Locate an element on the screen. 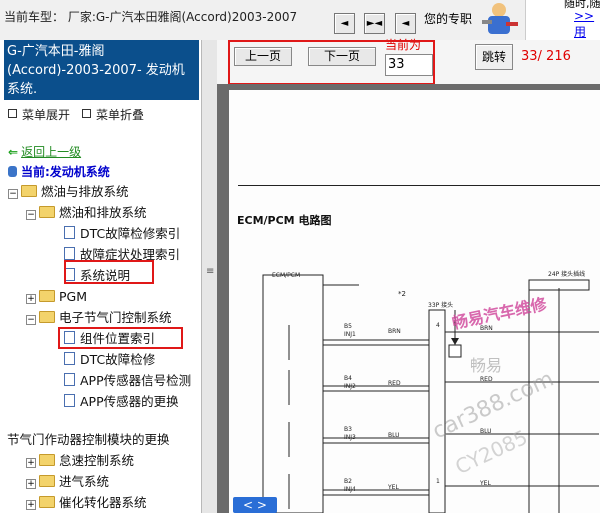 Image resolution: width=600 pixels, height=513 pixels. page-rule is located at coordinates (419, 185).